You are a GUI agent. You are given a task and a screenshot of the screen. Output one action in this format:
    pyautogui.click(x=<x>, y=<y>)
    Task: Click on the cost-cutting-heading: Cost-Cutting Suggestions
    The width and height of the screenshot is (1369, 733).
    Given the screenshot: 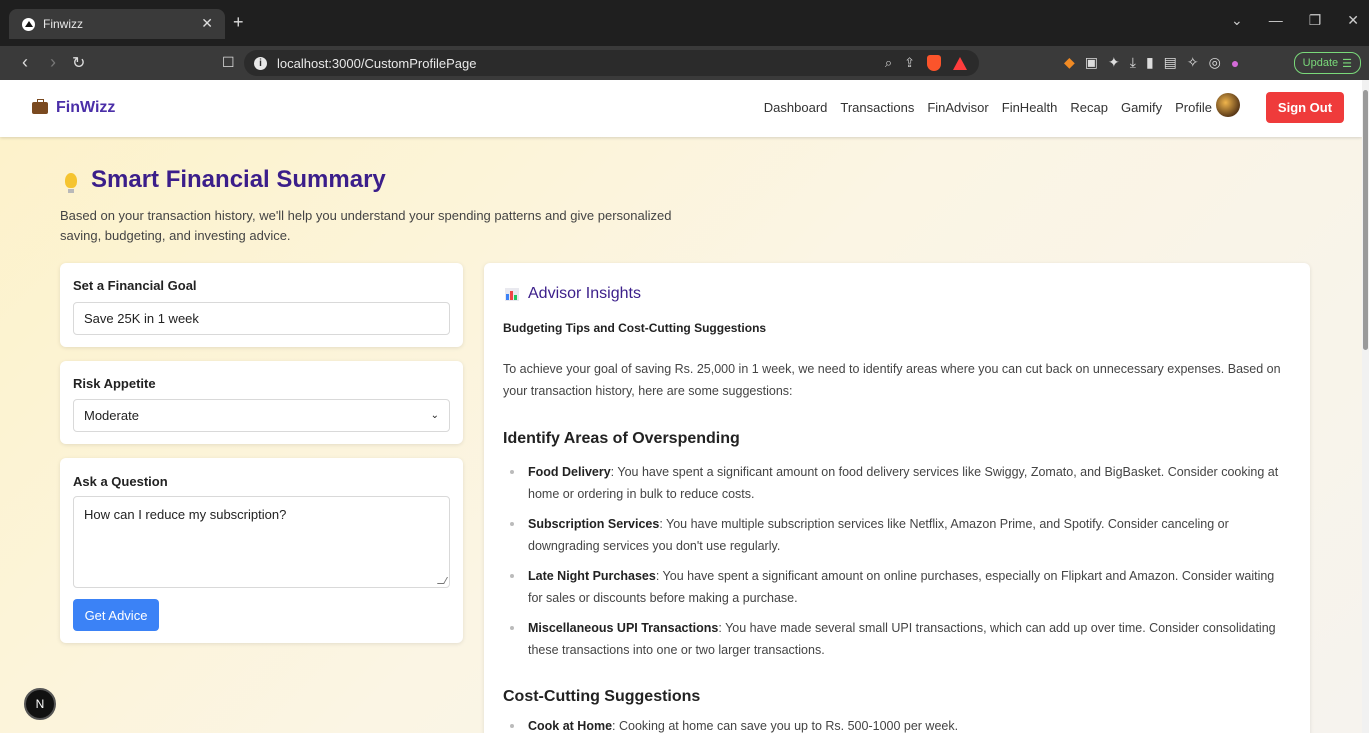 What is the action you would take?
    pyautogui.click(x=602, y=696)
    